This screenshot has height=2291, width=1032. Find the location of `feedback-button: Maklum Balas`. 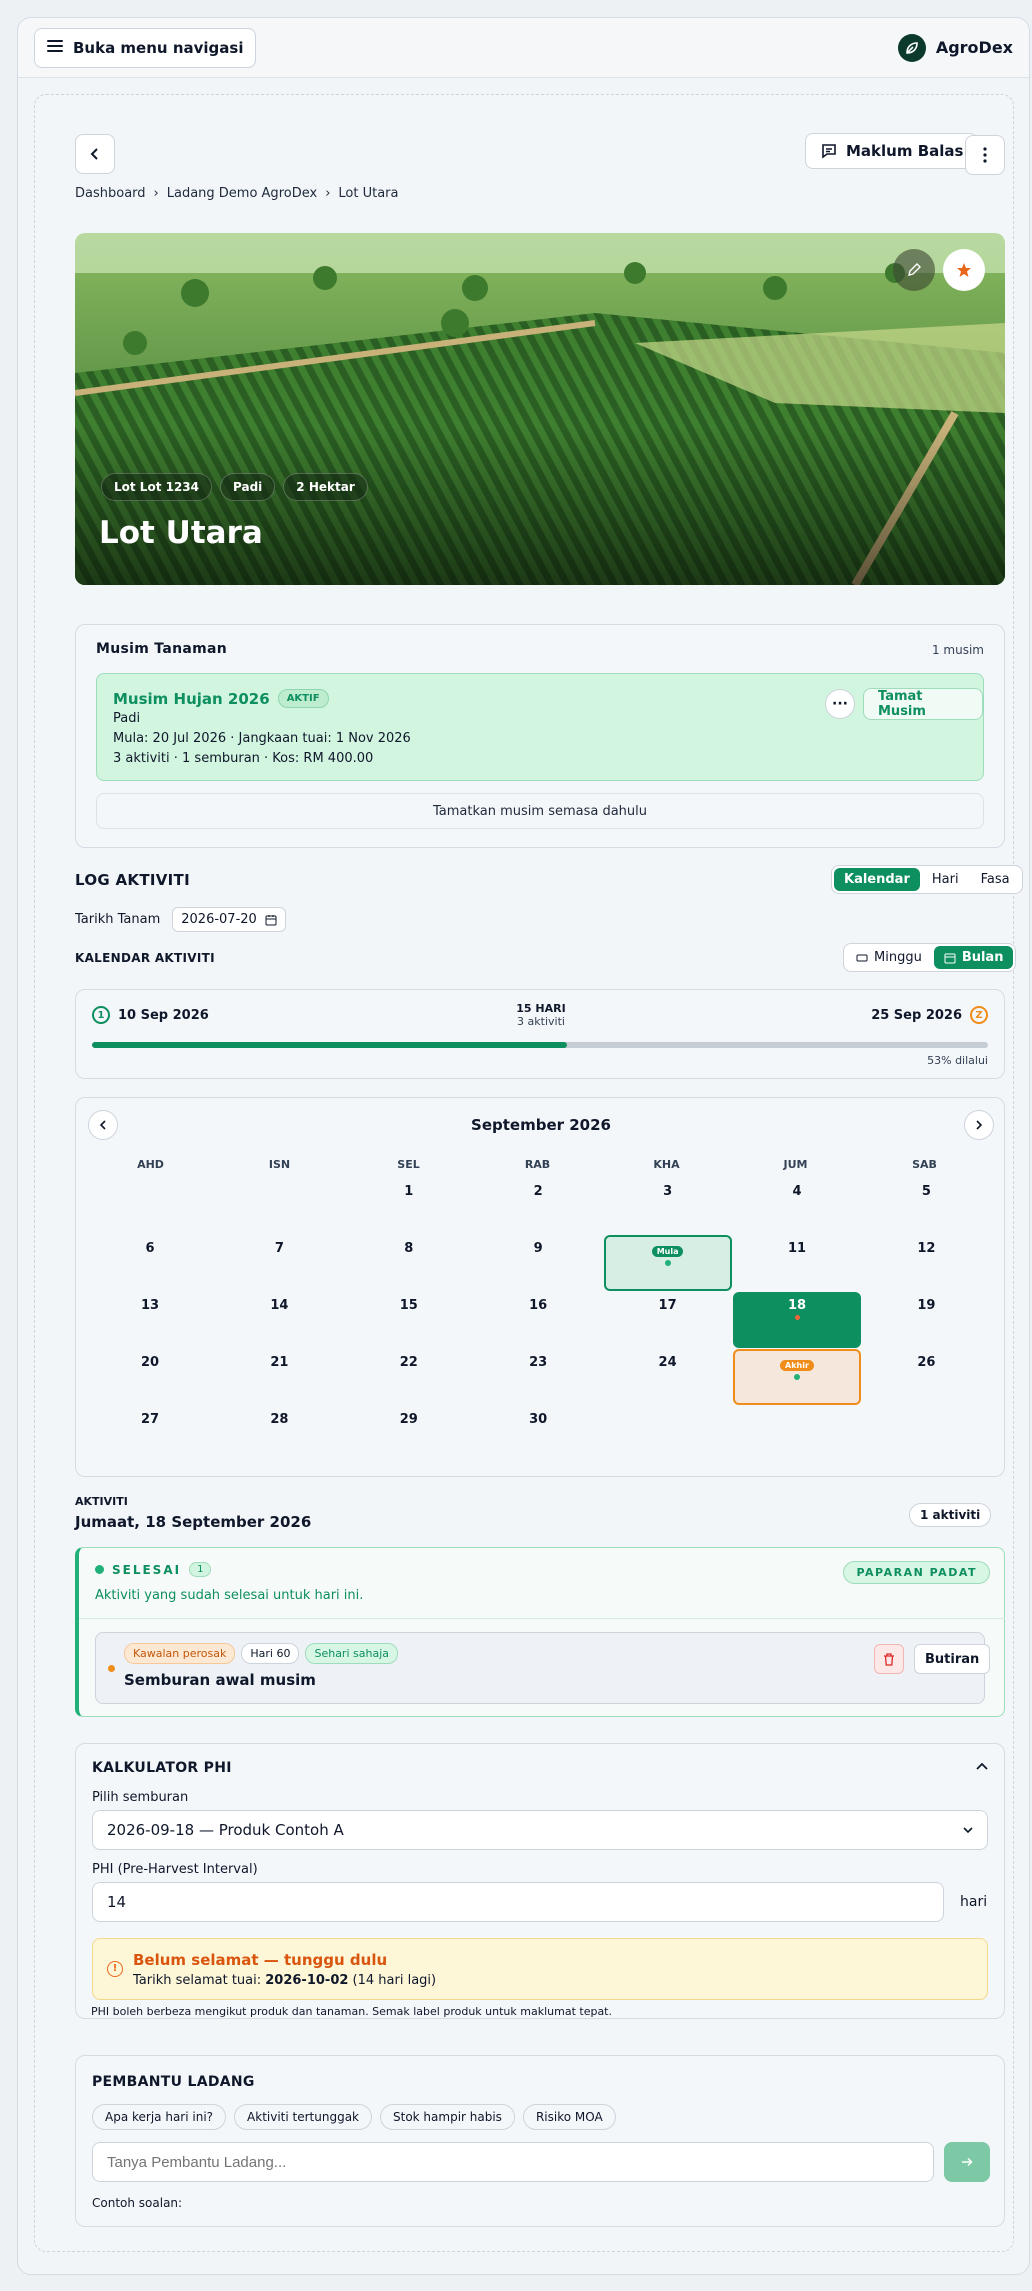

feedback-button: Maklum Balas is located at coordinates (892, 151).